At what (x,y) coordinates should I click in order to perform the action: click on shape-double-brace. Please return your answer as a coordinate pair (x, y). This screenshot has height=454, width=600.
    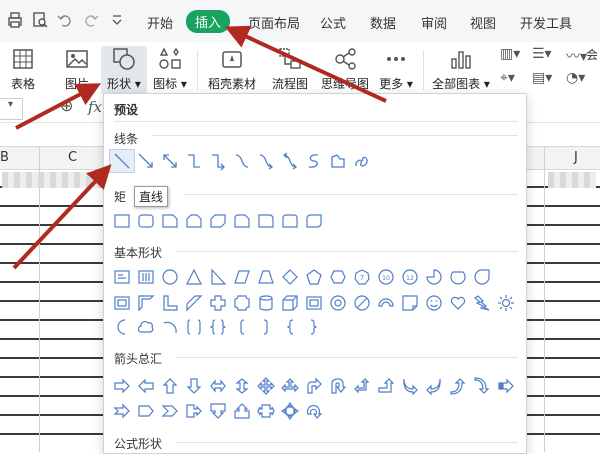
    Looking at the image, I should click on (218, 327).